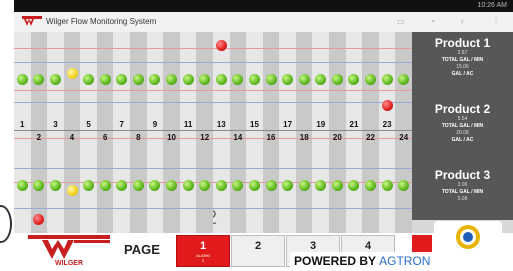 The width and height of the screenshot is (513, 271). I want to click on row-number-label: 9, so click(155, 124).